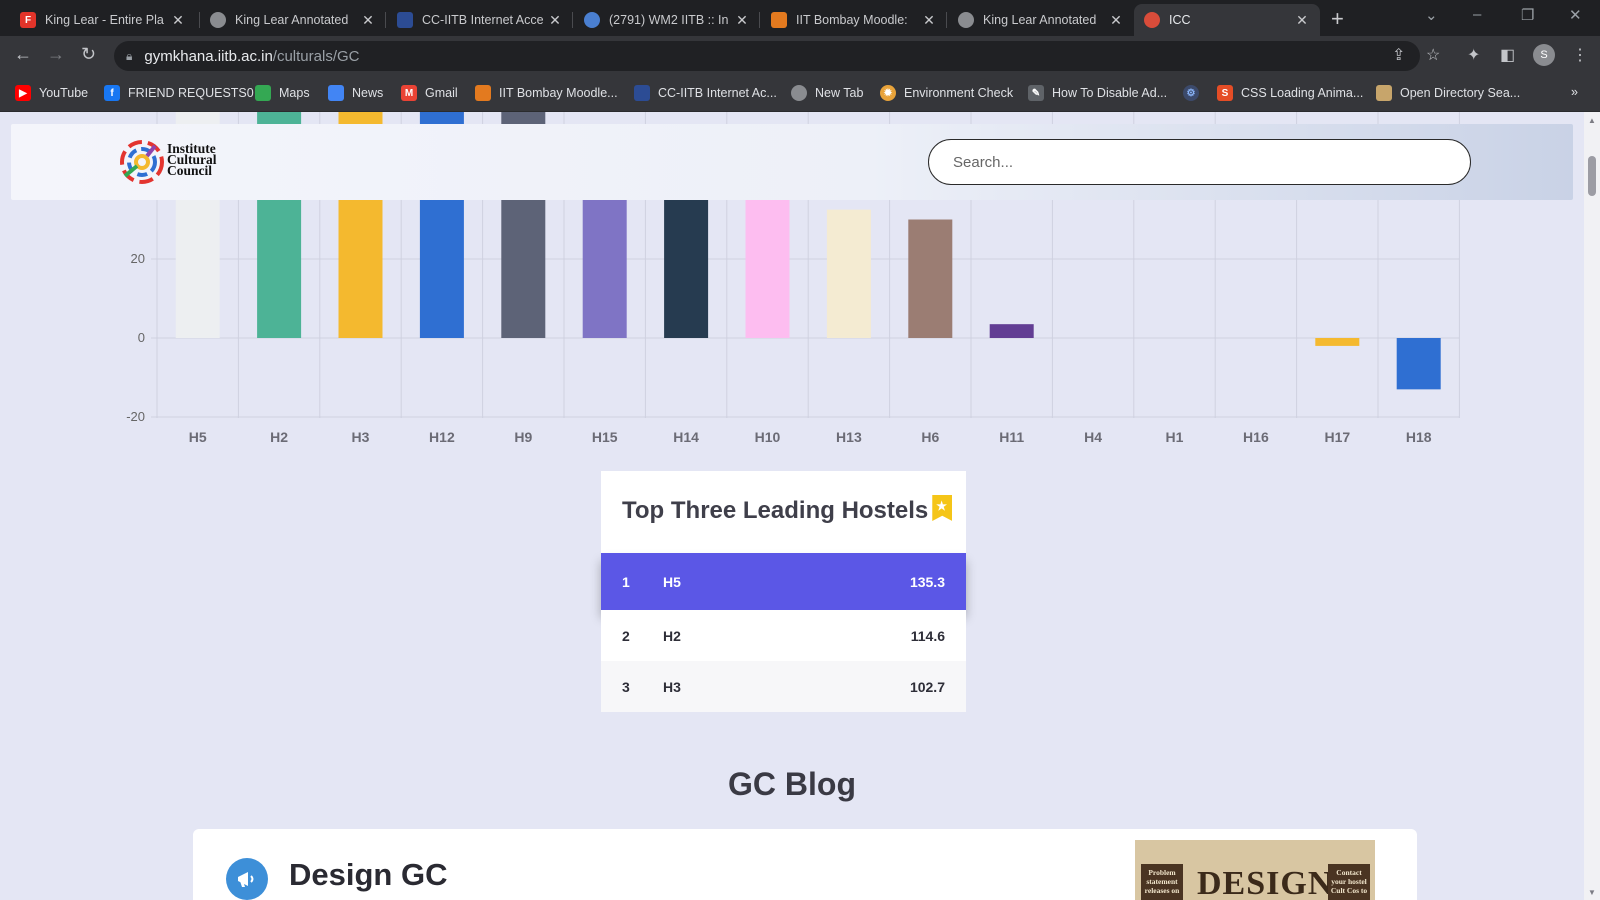  What do you see at coordinates (959, 93) in the screenshot?
I see `bookmark-label: Environment Check` at bounding box center [959, 93].